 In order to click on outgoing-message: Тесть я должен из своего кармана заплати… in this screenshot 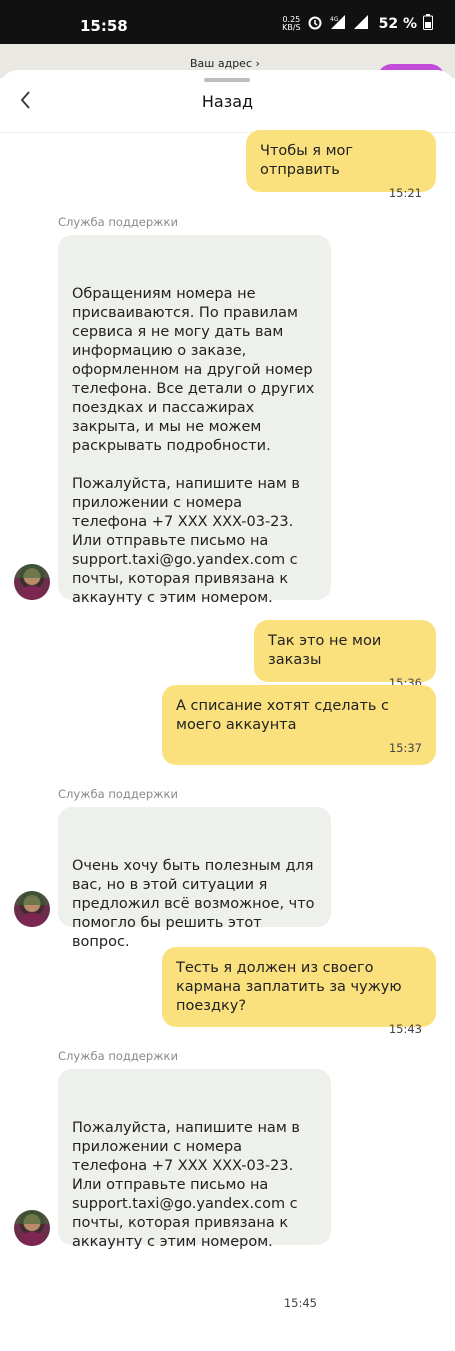, I will do `click(299, 991)`.